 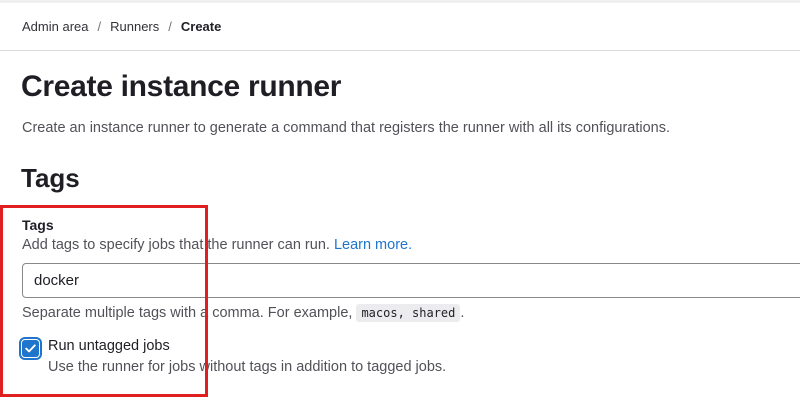 I want to click on learn-more-link: Learn more., so click(x=373, y=245).